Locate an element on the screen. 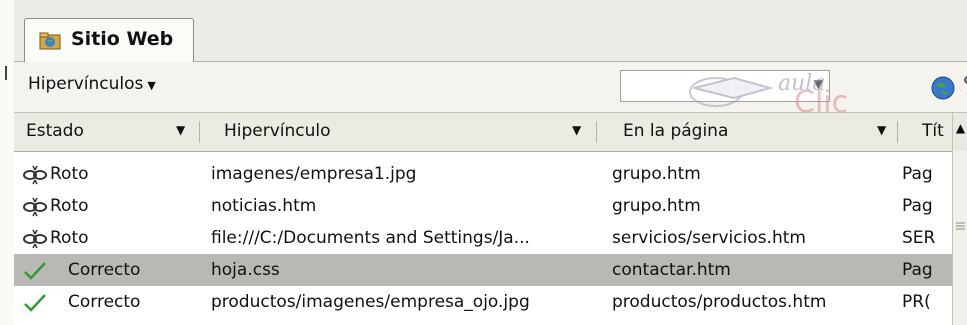 This screenshot has width=967, height=325. page-text: servicios/servicios.htm is located at coordinates (709, 238).